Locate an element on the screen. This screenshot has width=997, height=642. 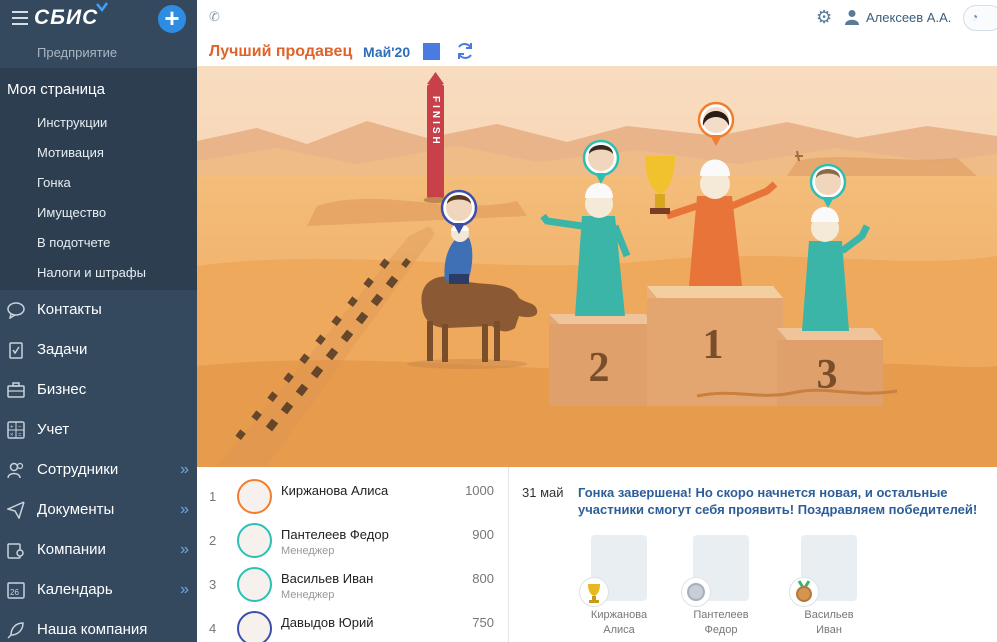
podium-place-2: 2 is located at coordinates (599, 368).